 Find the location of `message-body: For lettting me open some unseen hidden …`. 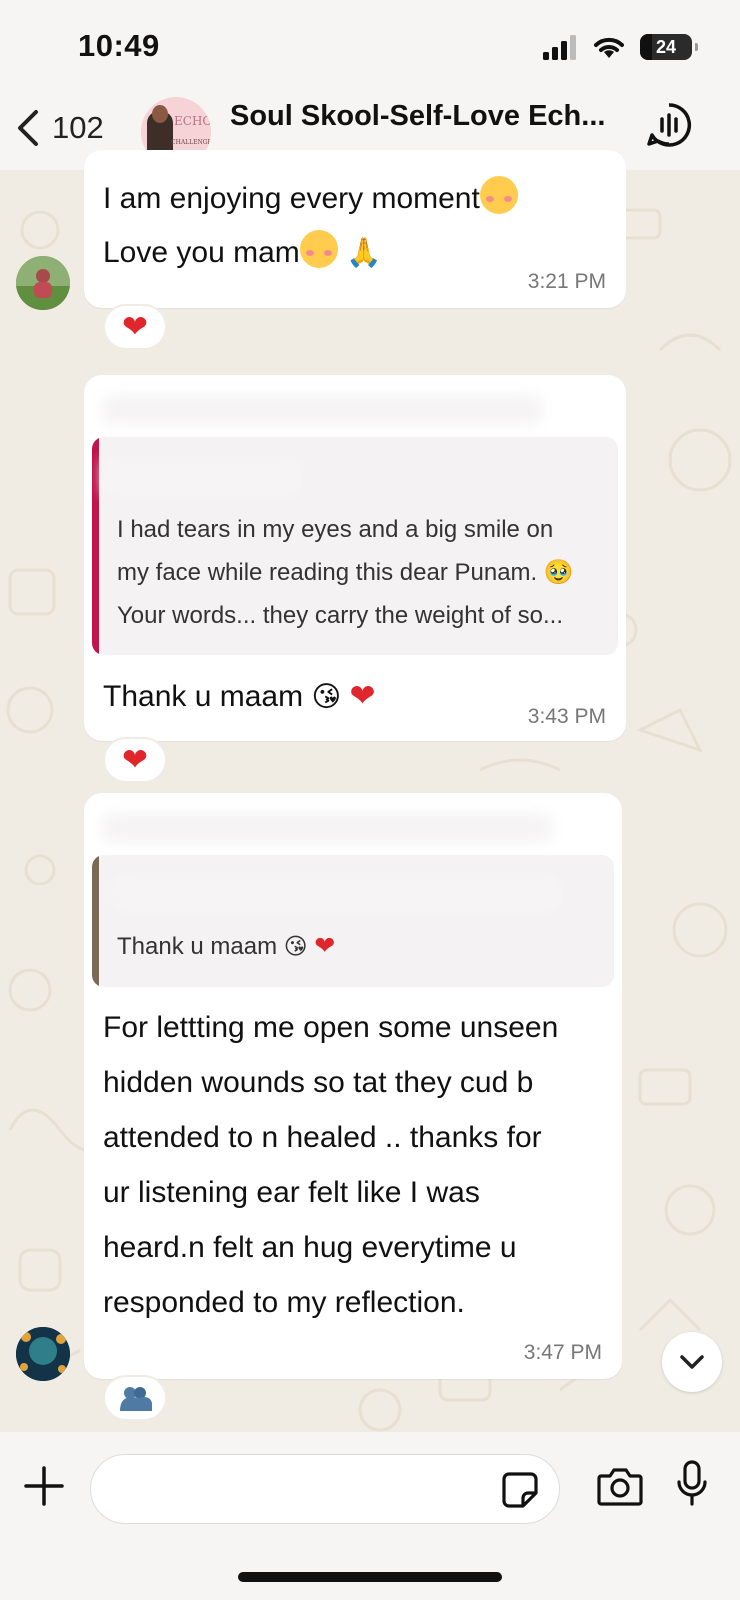

message-body: For lettting me open some unseen hidden … is located at coordinates (330, 1165).